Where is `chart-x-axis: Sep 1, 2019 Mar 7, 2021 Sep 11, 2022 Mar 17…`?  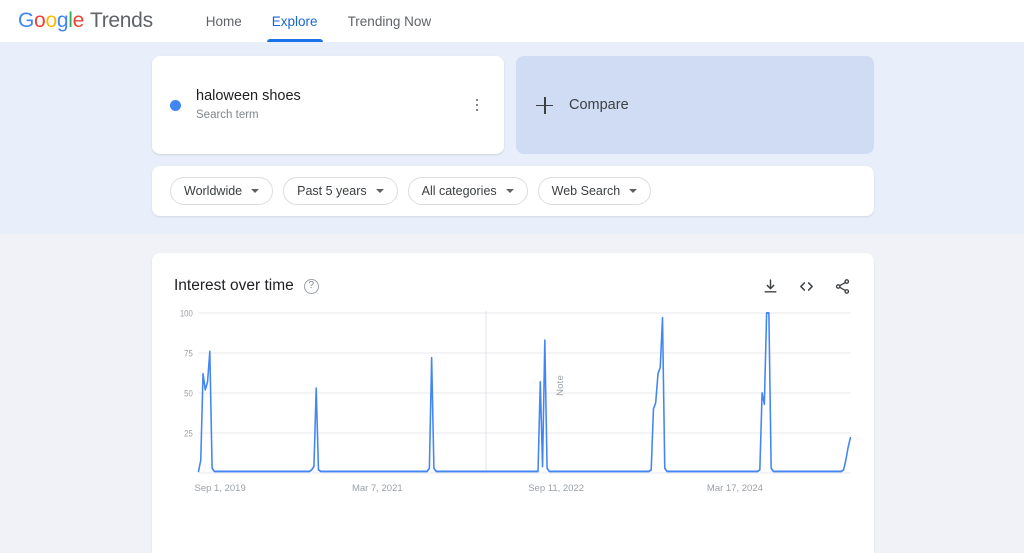
chart-x-axis: Sep 1, 2019 Mar 7, 2021 Sep 11, 2022 Mar 17… is located at coordinates (513, 491).